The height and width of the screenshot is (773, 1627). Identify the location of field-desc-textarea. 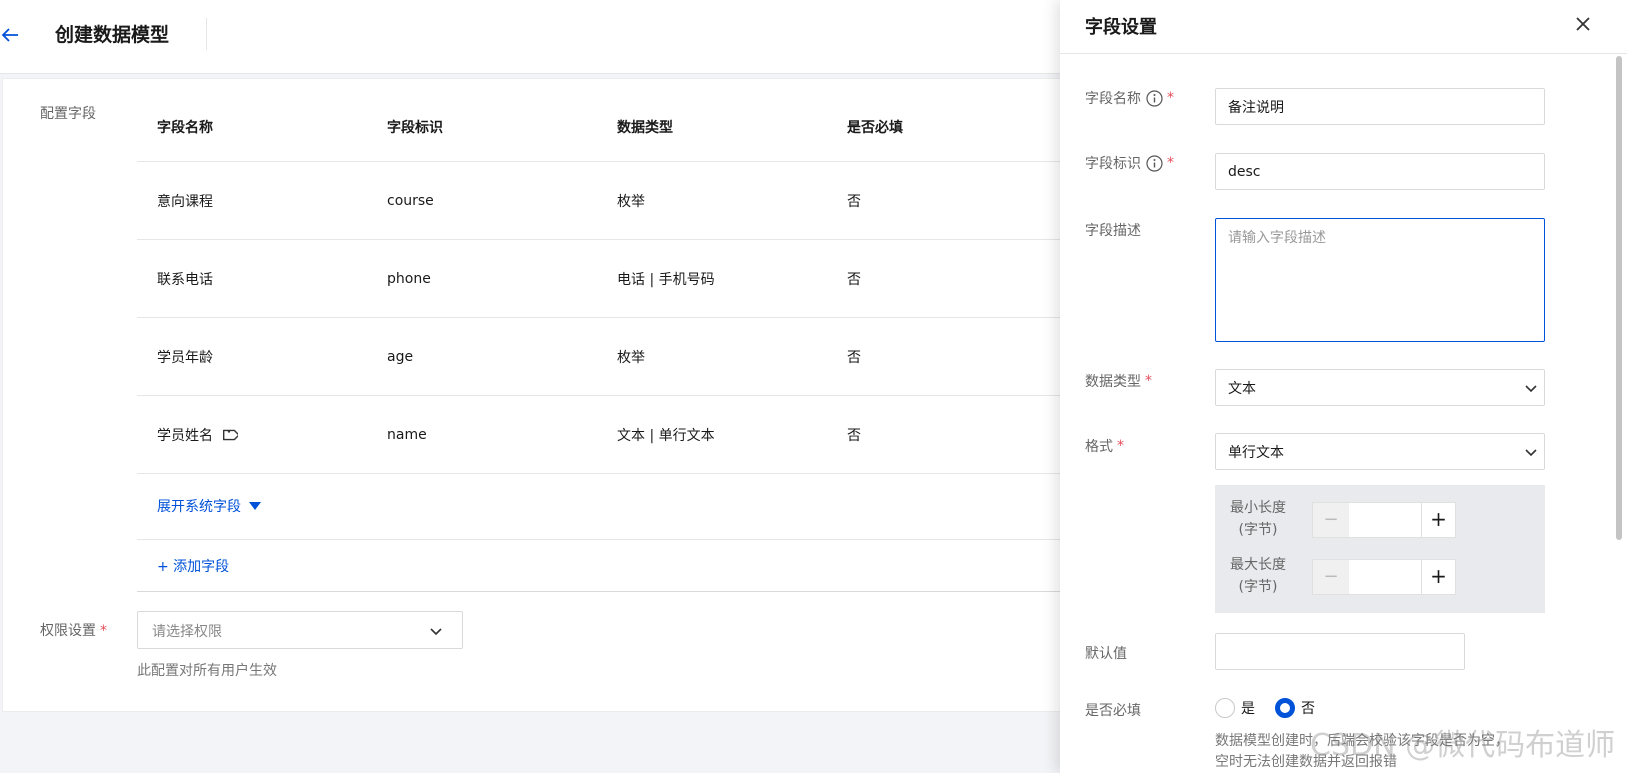
(1380, 280).